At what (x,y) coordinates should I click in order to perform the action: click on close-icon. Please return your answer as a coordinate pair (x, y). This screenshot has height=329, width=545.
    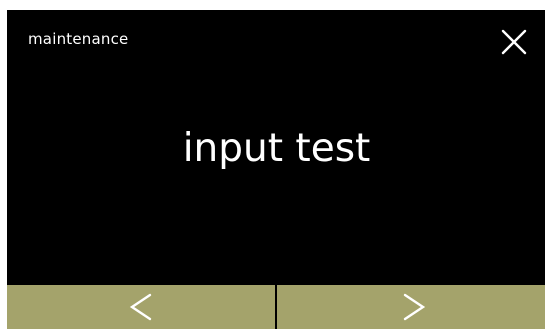
    Looking at the image, I should click on (514, 42).